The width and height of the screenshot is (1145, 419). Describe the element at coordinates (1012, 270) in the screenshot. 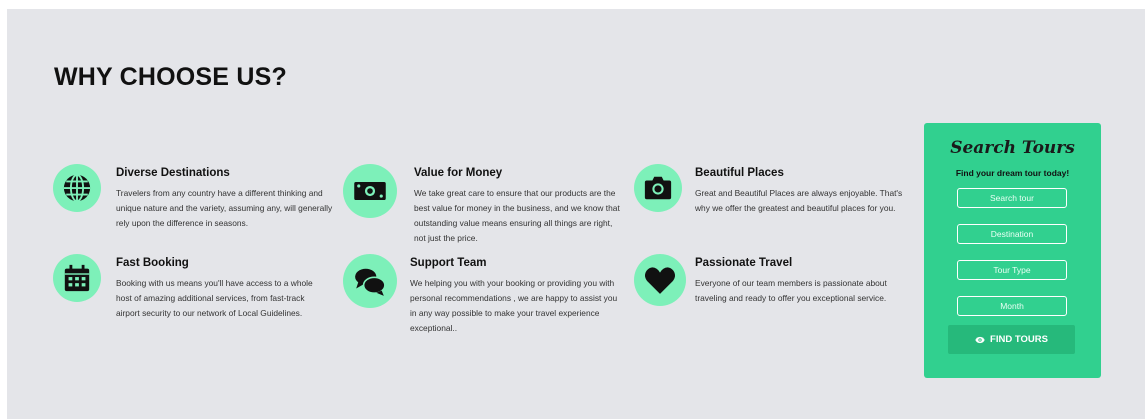

I see `tour-type-input` at that location.